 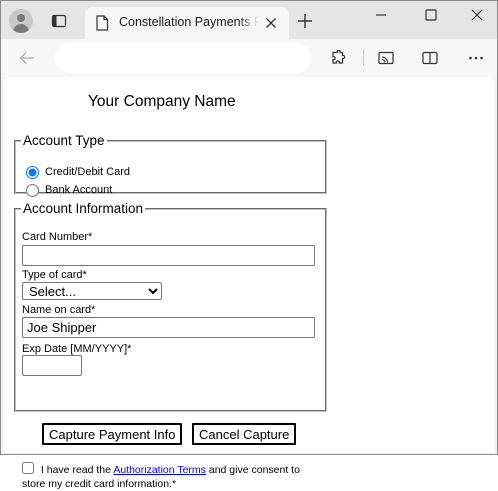 I want to click on minimize-icon, so click(x=381, y=15).